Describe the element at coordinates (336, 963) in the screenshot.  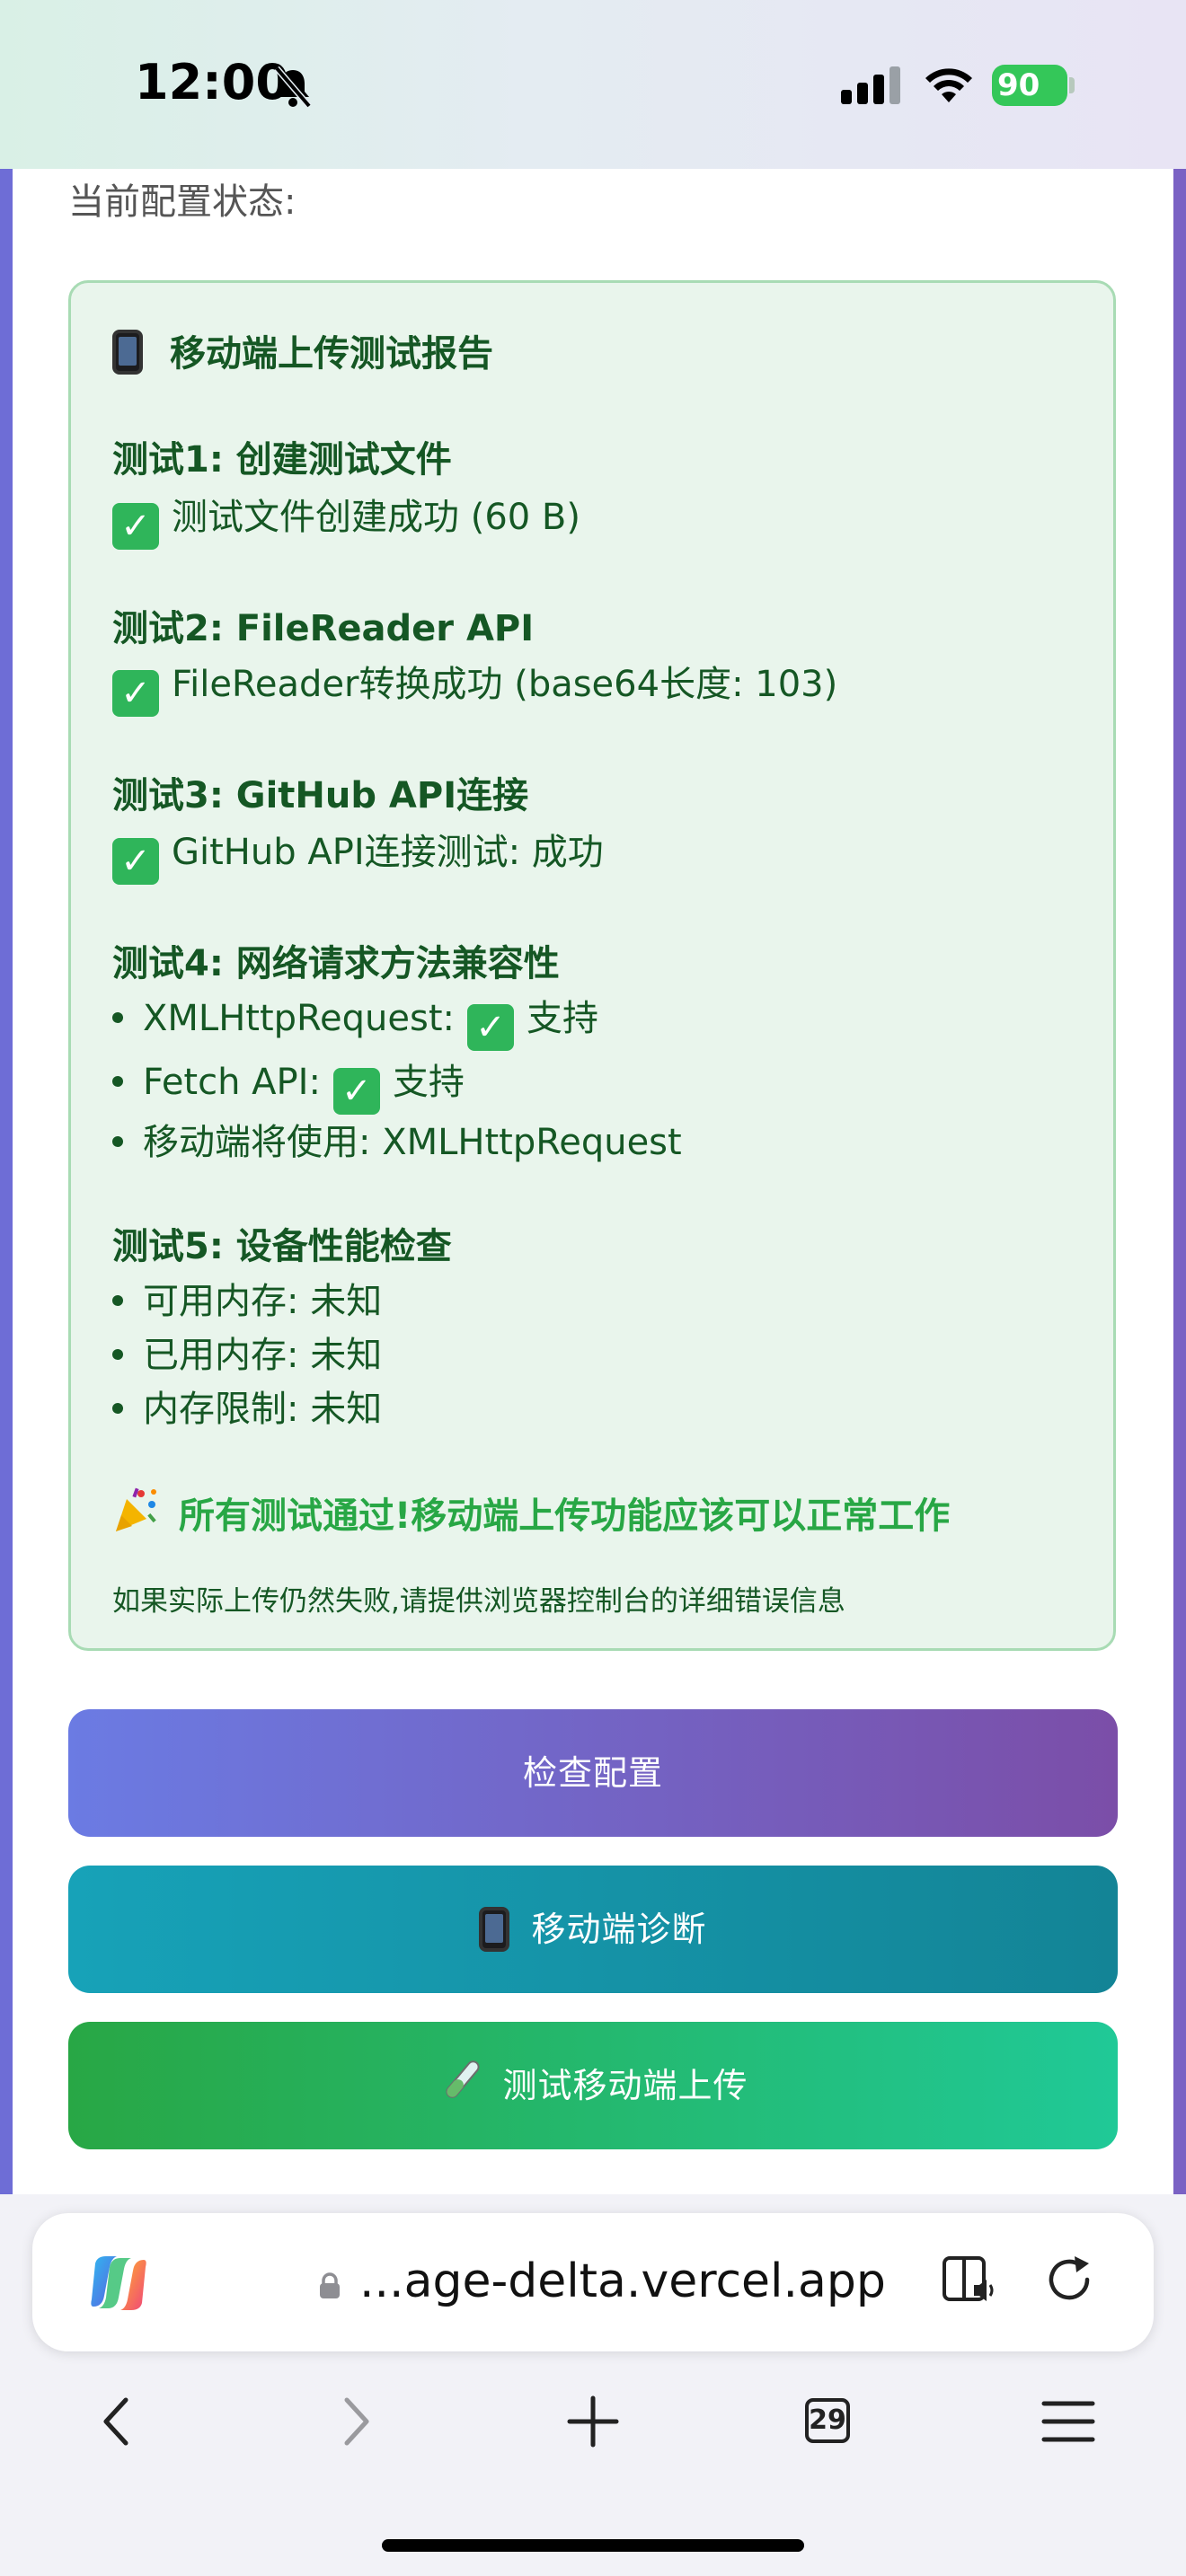
I see `test4-heading: 测试4: 网络请求方法兼容性` at that location.